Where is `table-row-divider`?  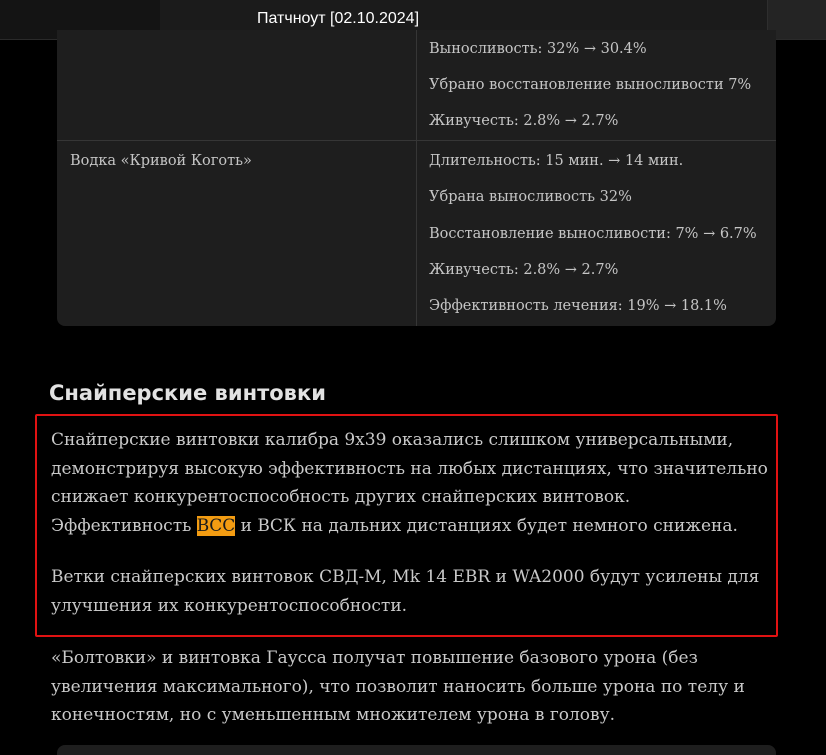 table-row-divider is located at coordinates (416, 140).